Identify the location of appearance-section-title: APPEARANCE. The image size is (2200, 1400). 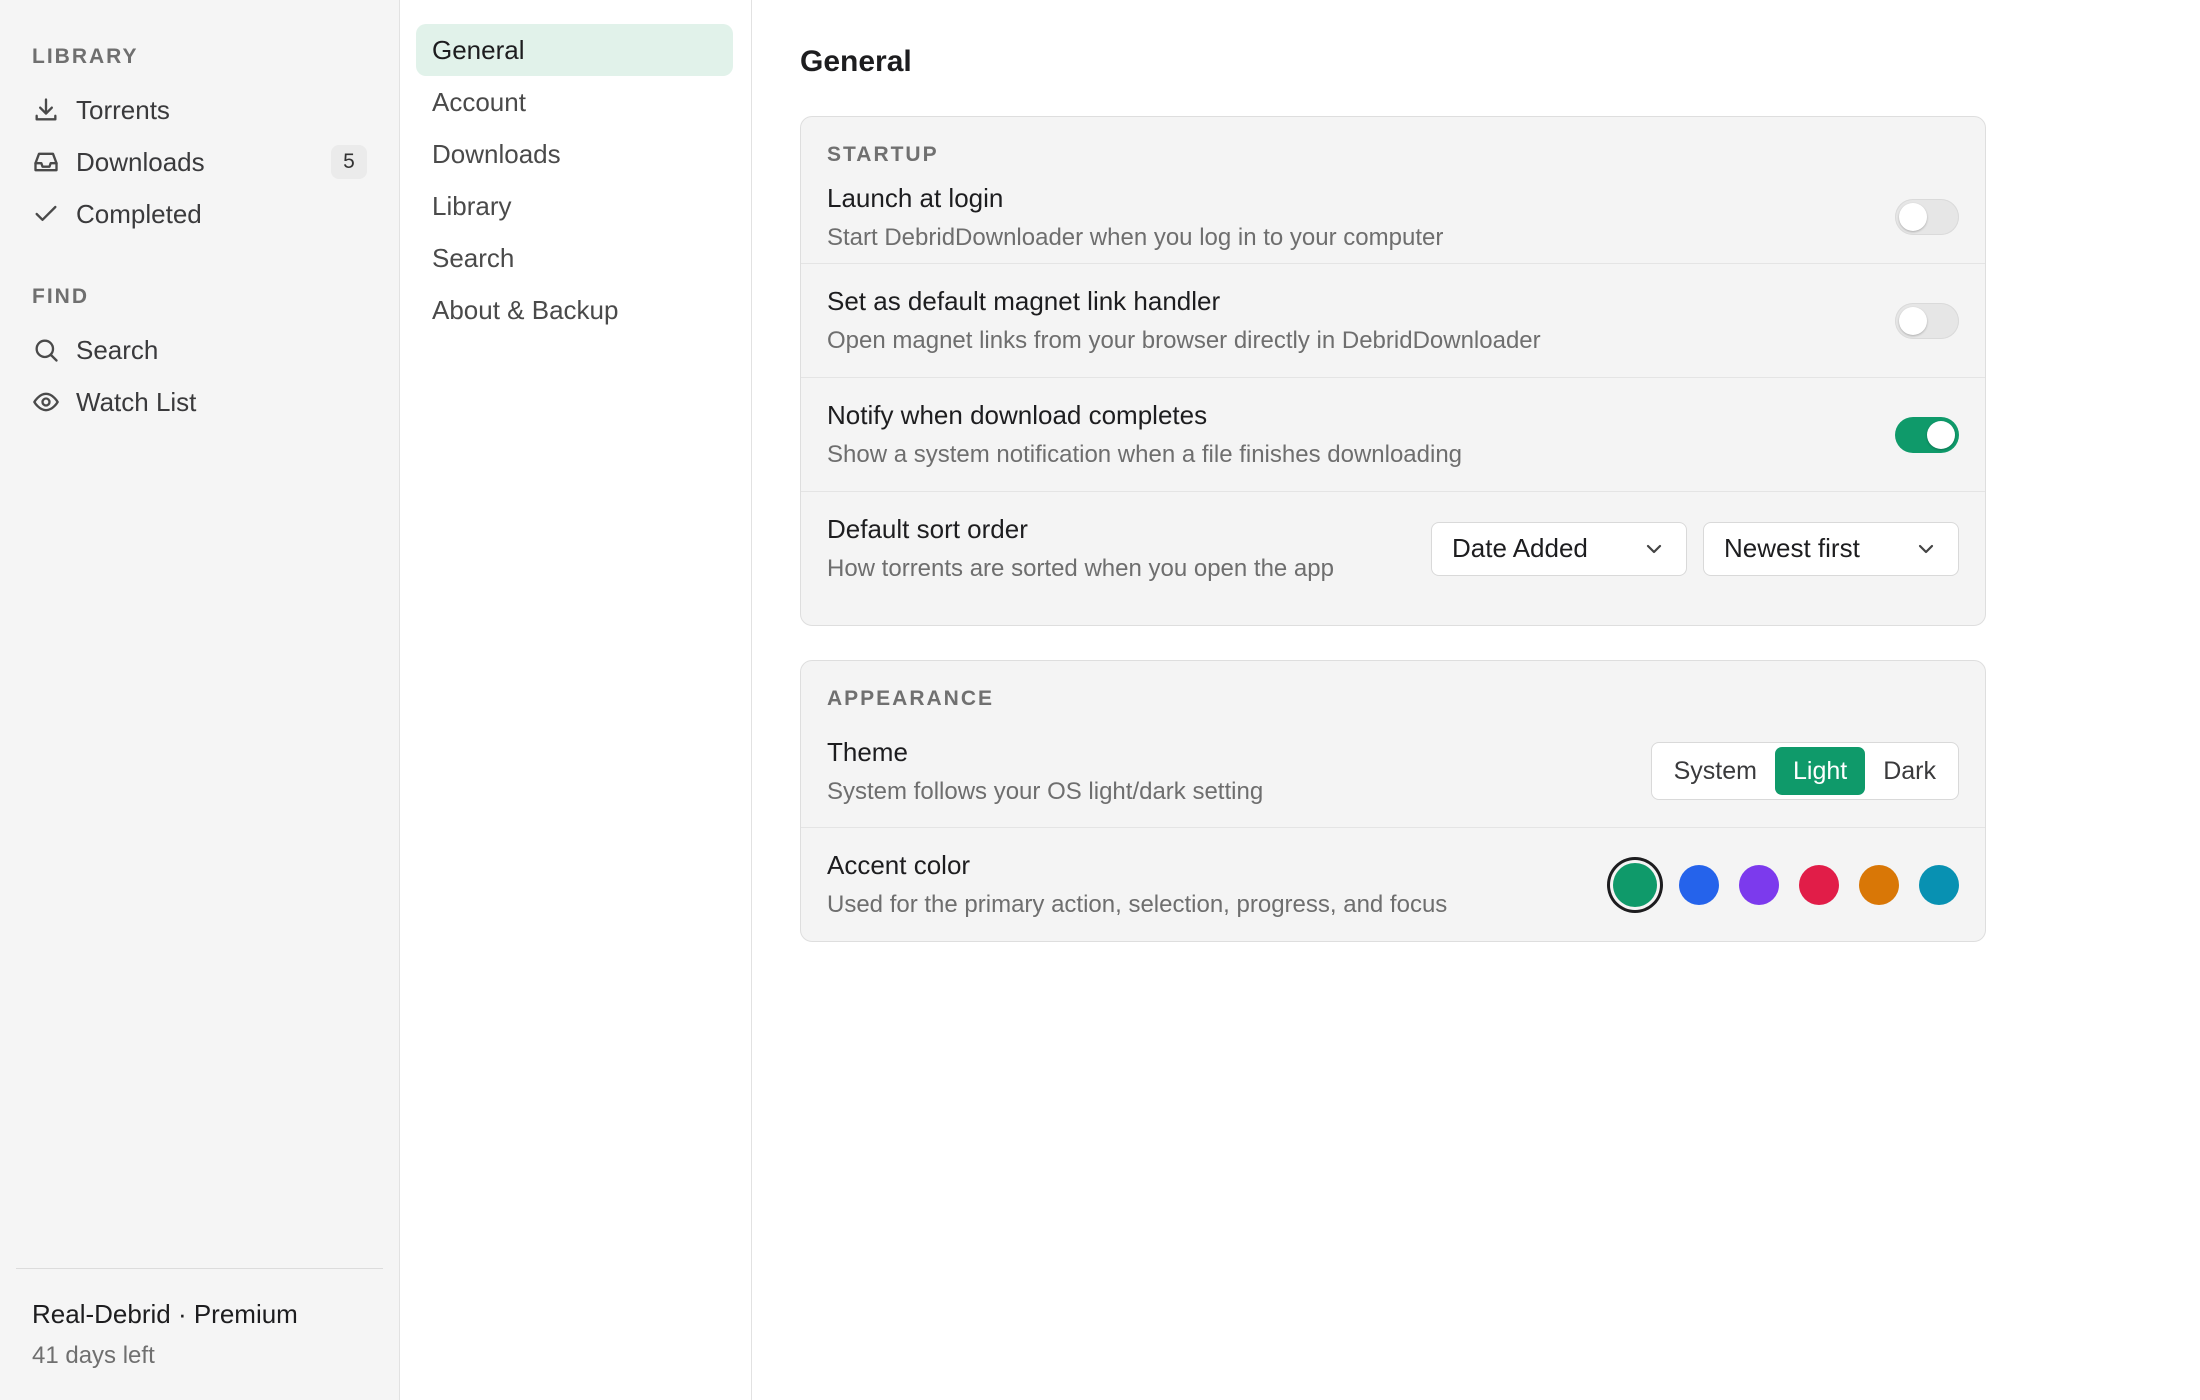
(911, 698).